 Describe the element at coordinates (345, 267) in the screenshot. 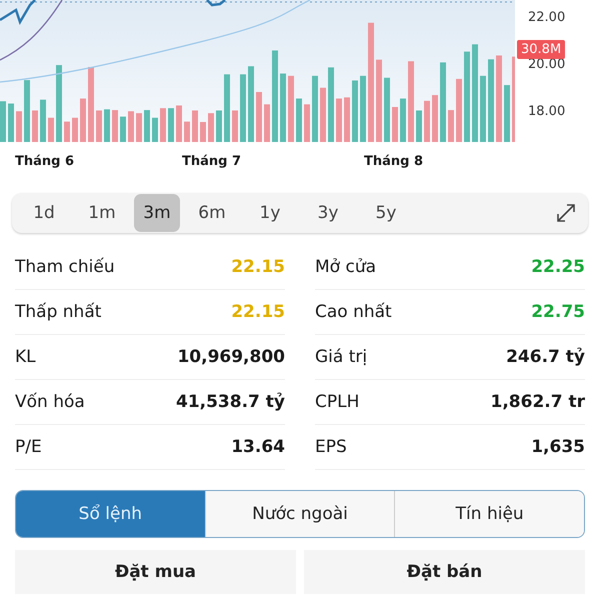

I see `stat-label: Mở cửa` at that location.